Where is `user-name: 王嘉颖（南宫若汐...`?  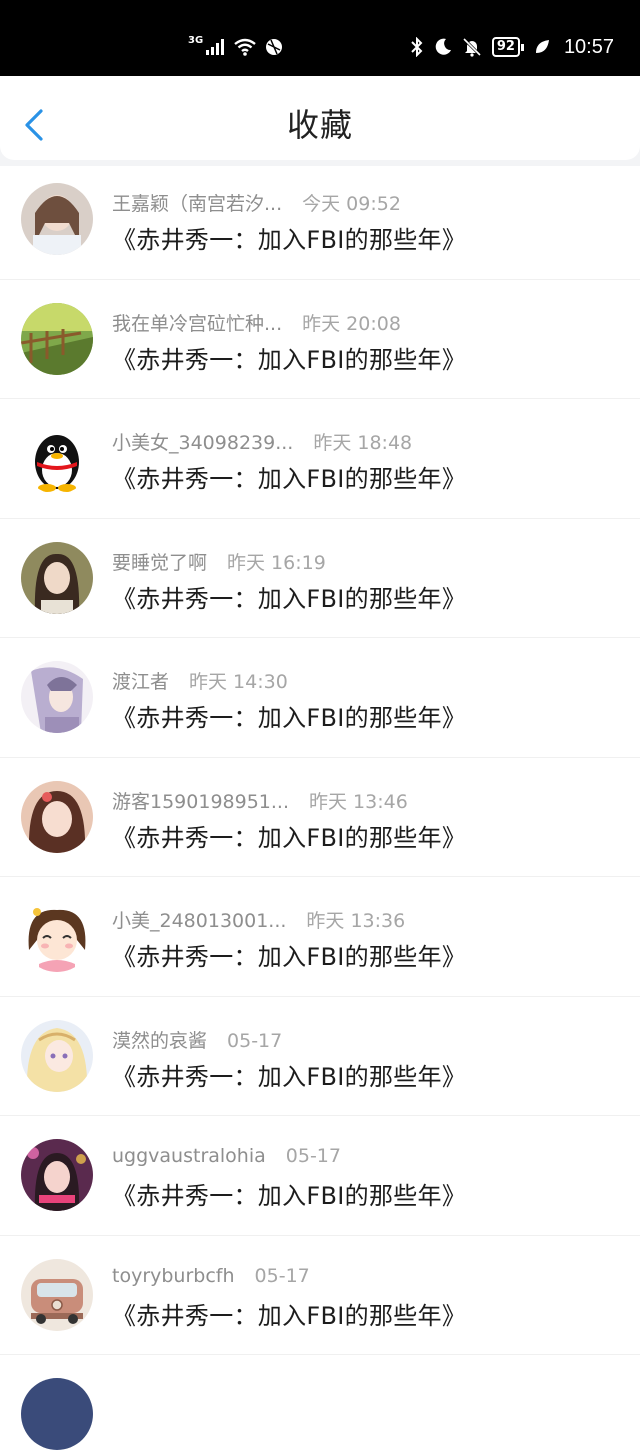
user-name: 王嘉颖（南宫若汐... is located at coordinates (197, 204).